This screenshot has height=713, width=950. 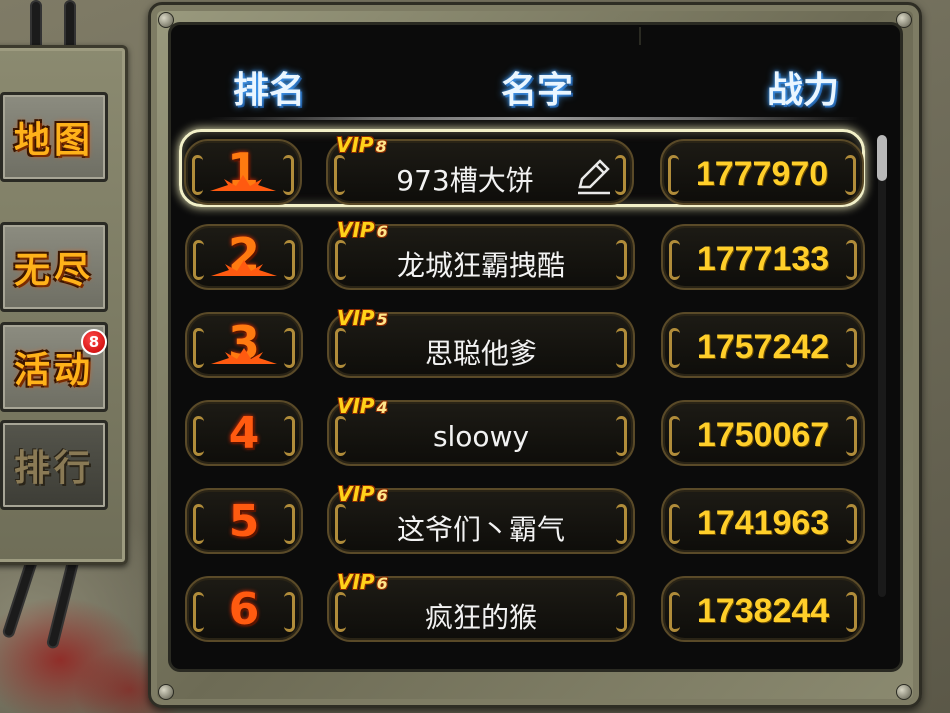 I want to click on power-cell: 1777133, so click(x=763, y=257).